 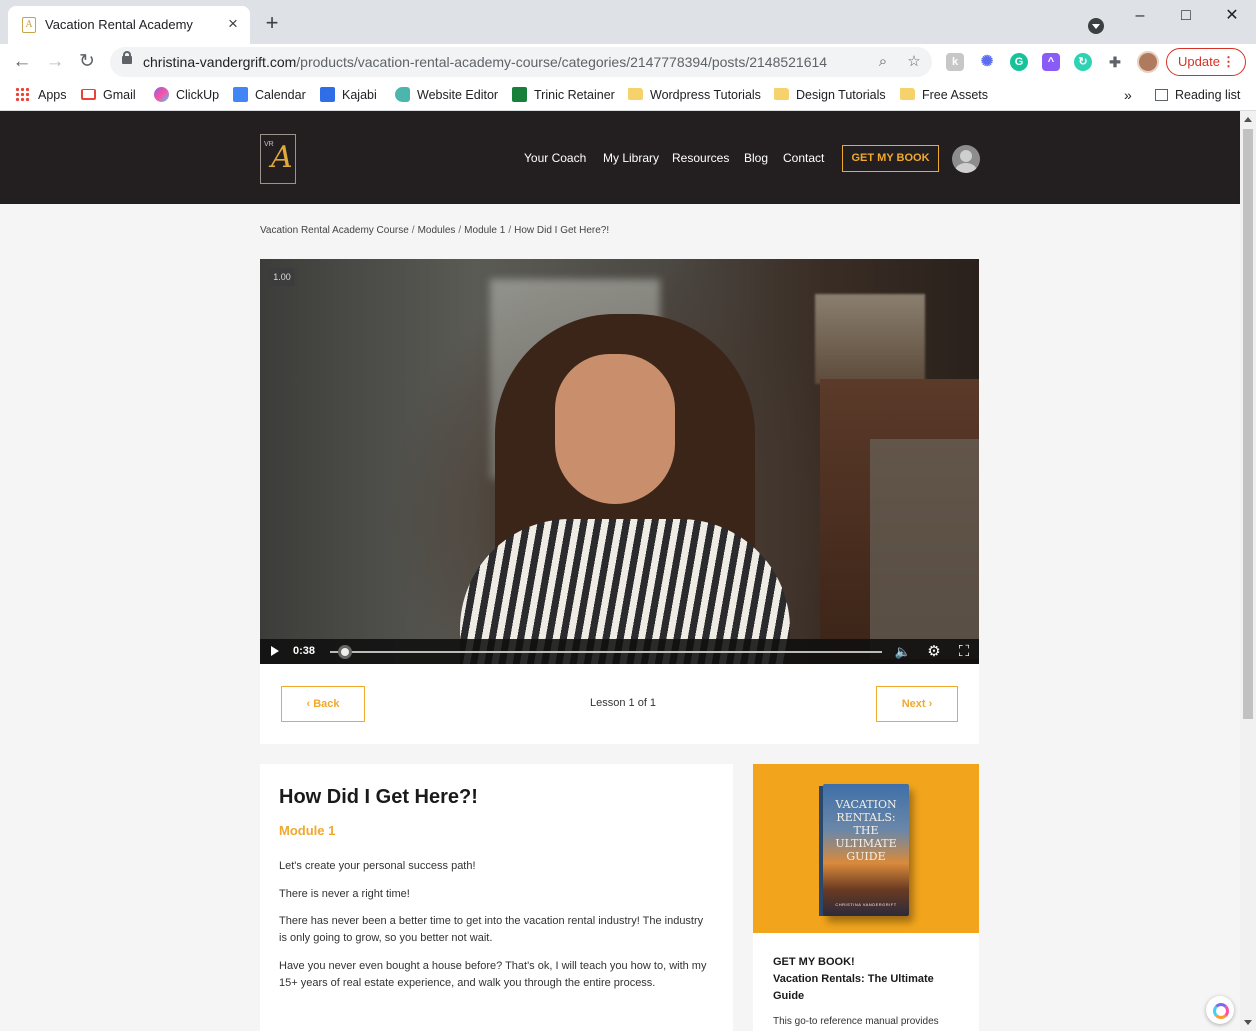 I want to click on bookmark-design-tutorials: Design Tutorials, so click(x=830, y=95).